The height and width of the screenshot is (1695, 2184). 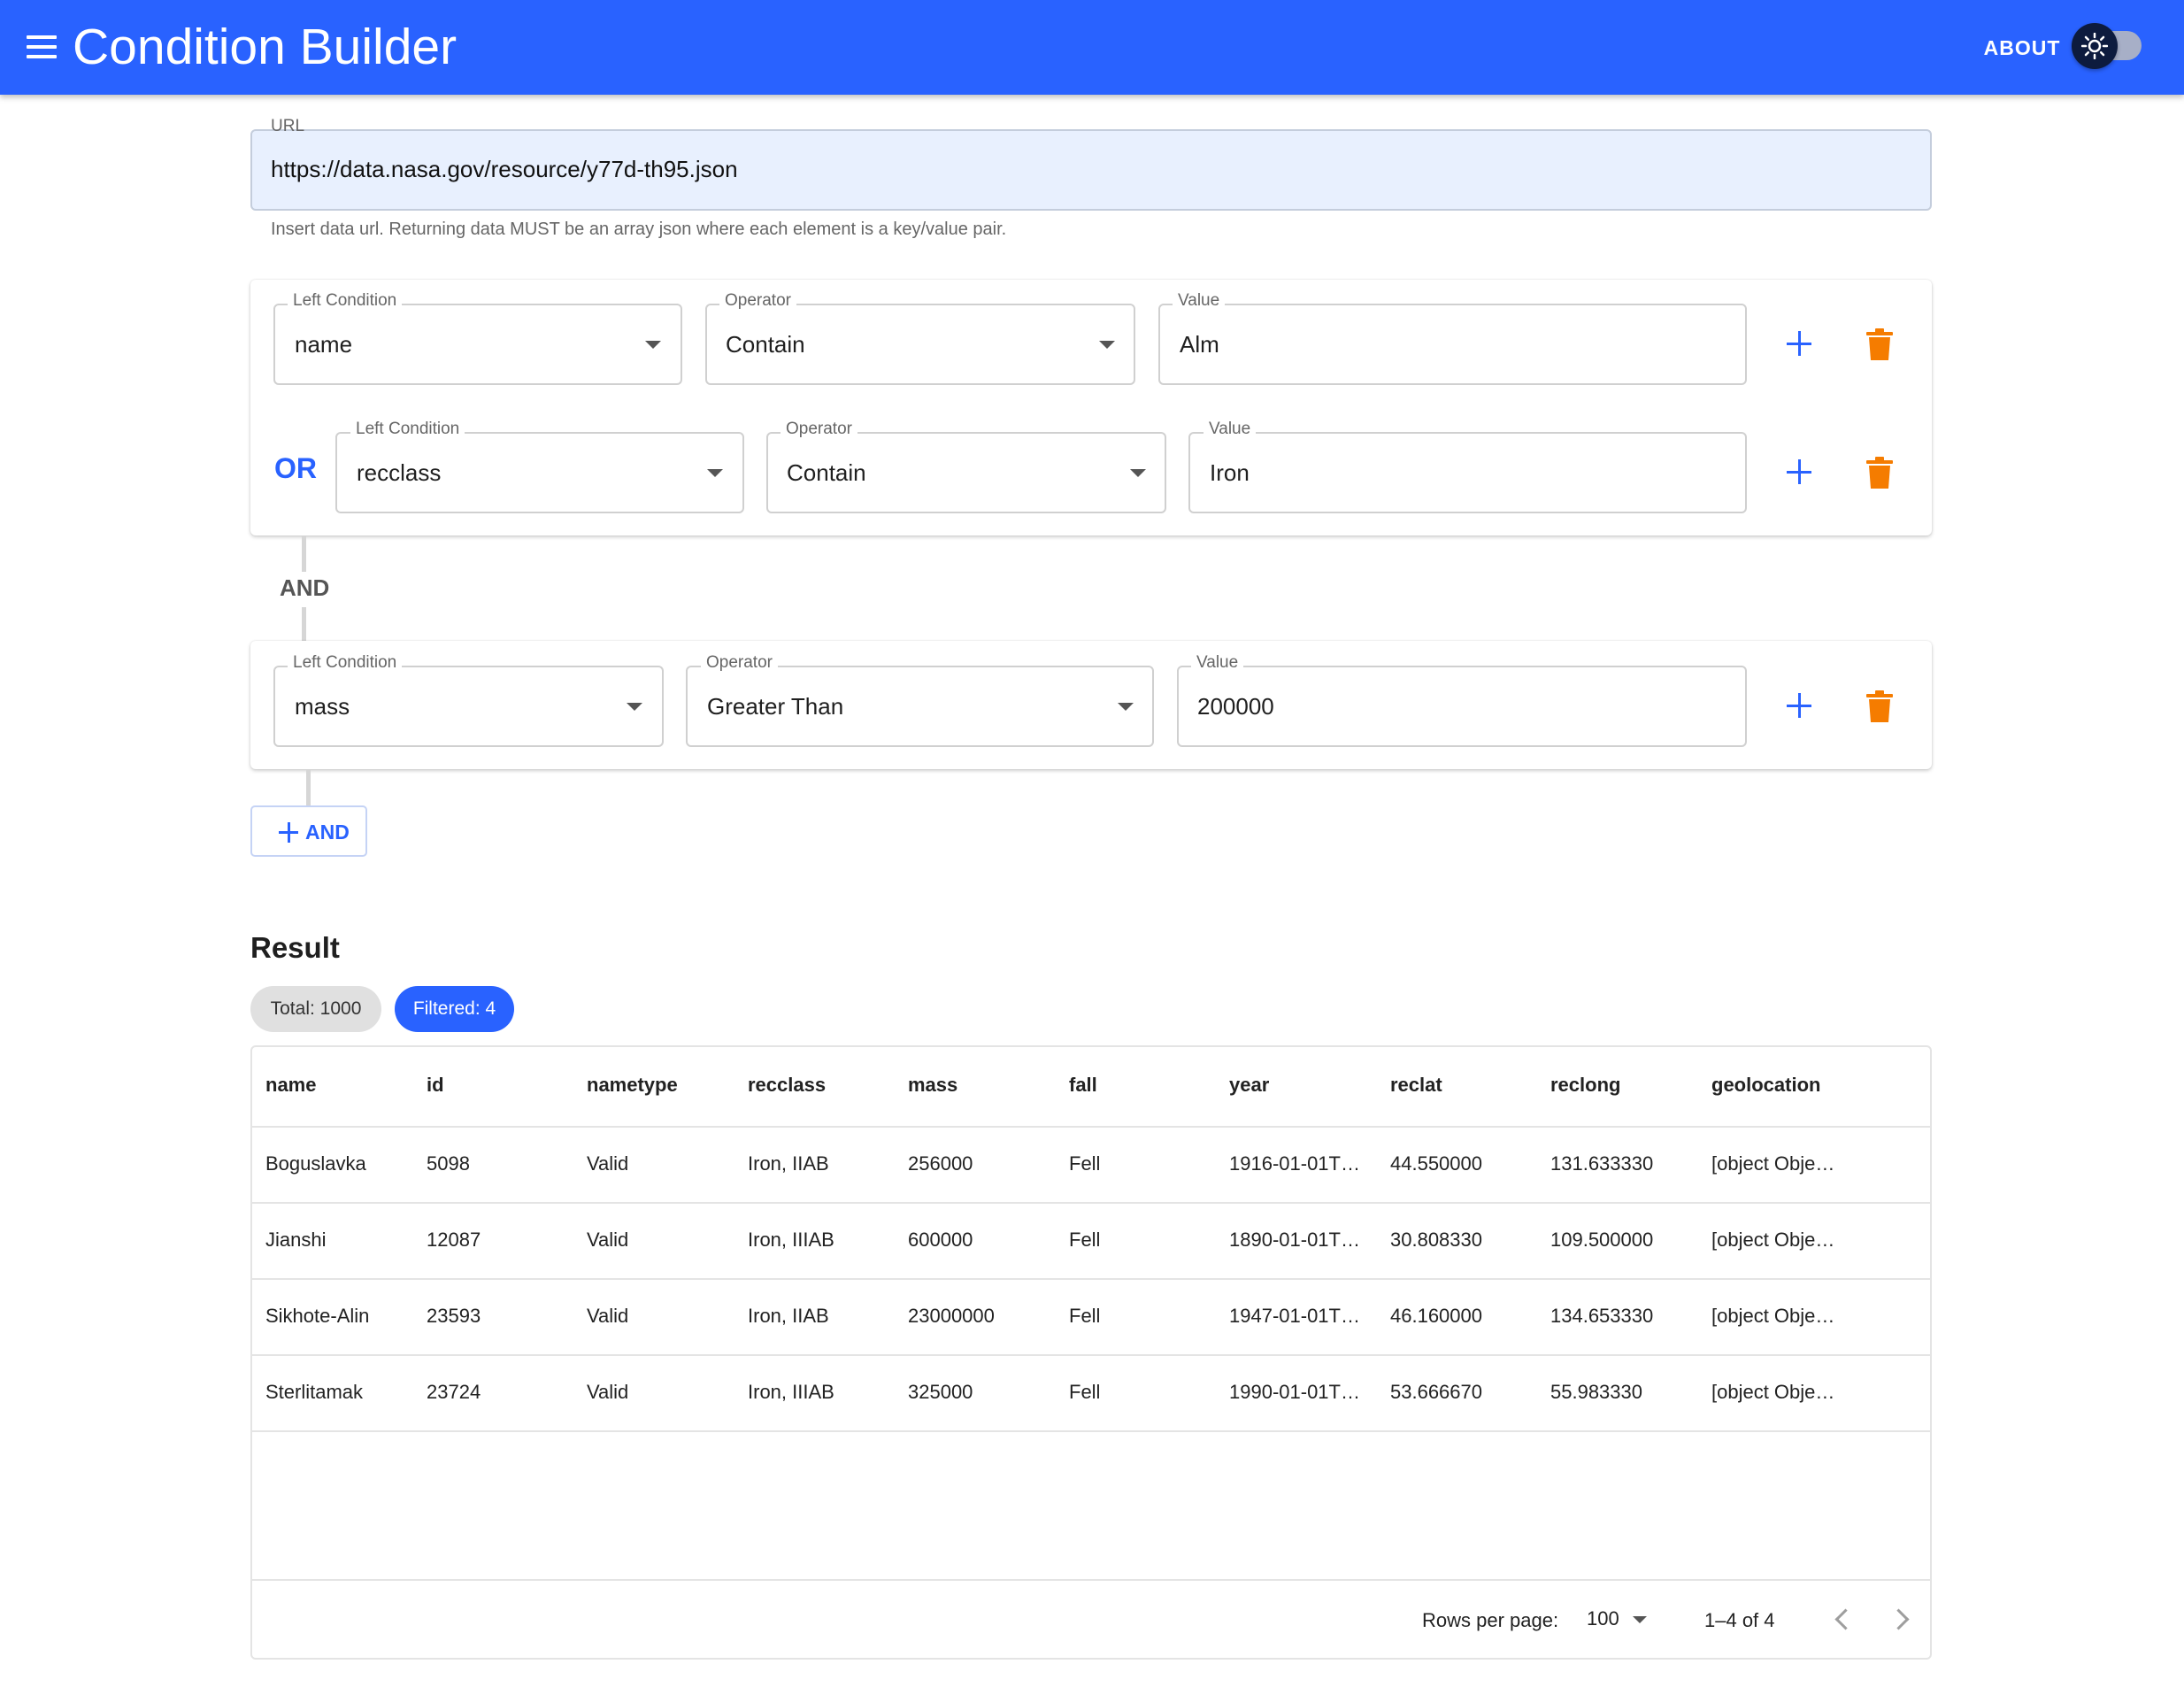 What do you see at coordinates (940, 1163) in the screenshot?
I see `table-cell: 256000` at bounding box center [940, 1163].